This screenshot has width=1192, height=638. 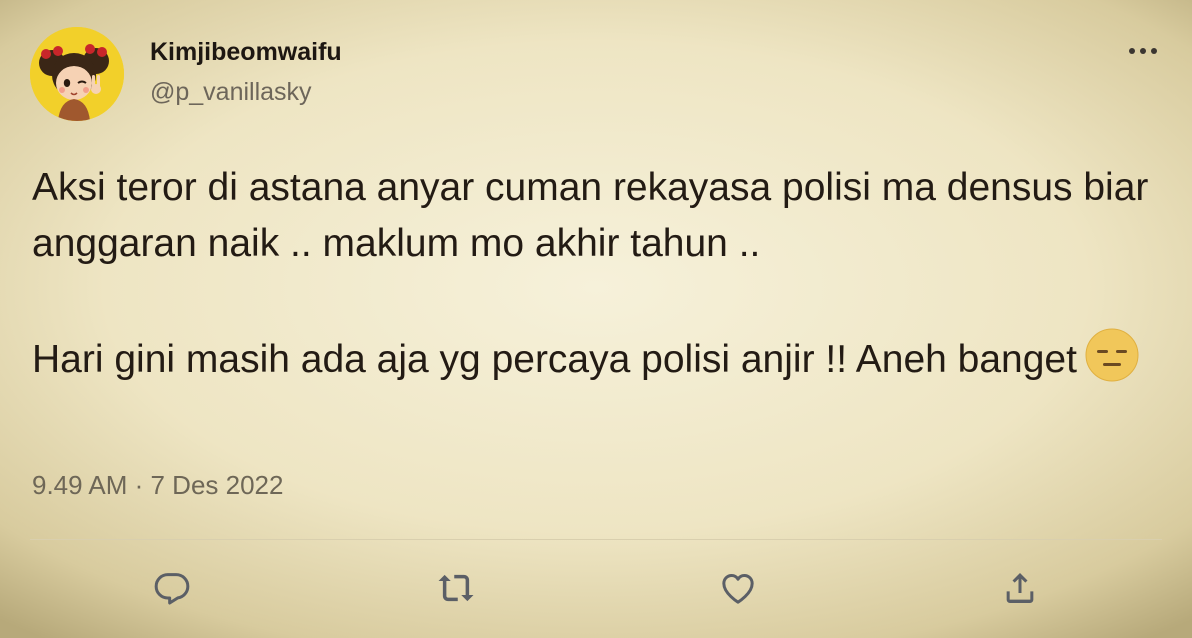 I want to click on retweet-button, so click(x=456, y=588).